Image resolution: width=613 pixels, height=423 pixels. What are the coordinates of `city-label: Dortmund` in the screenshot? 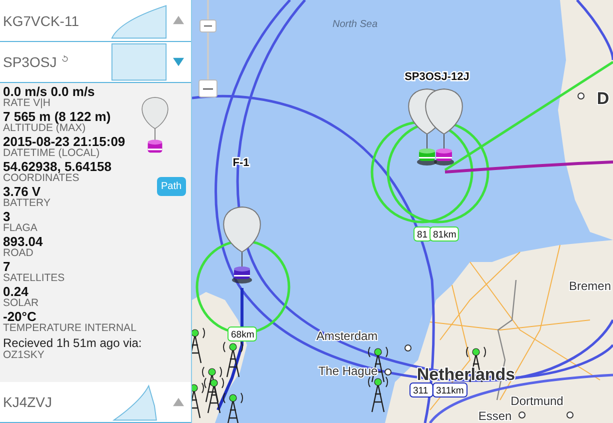 It's located at (537, 401).